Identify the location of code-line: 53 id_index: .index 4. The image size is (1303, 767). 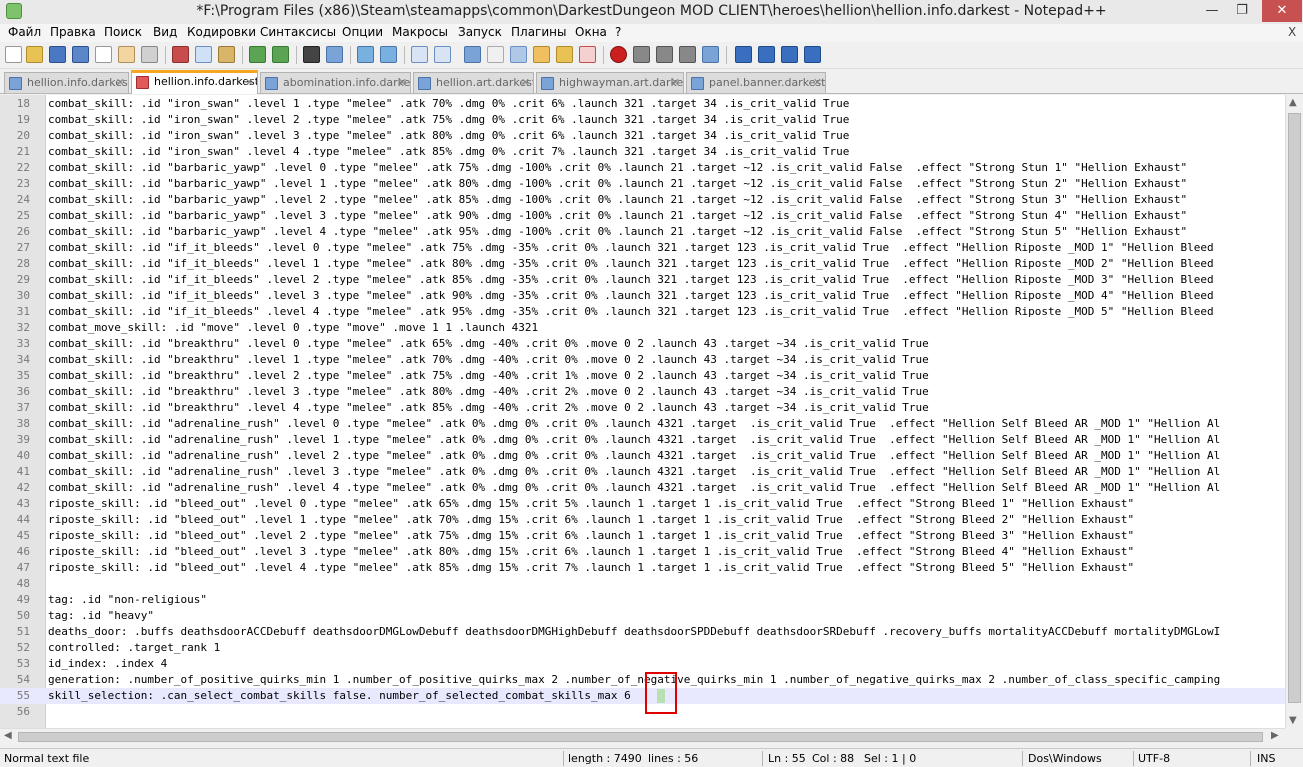
(642, 664).